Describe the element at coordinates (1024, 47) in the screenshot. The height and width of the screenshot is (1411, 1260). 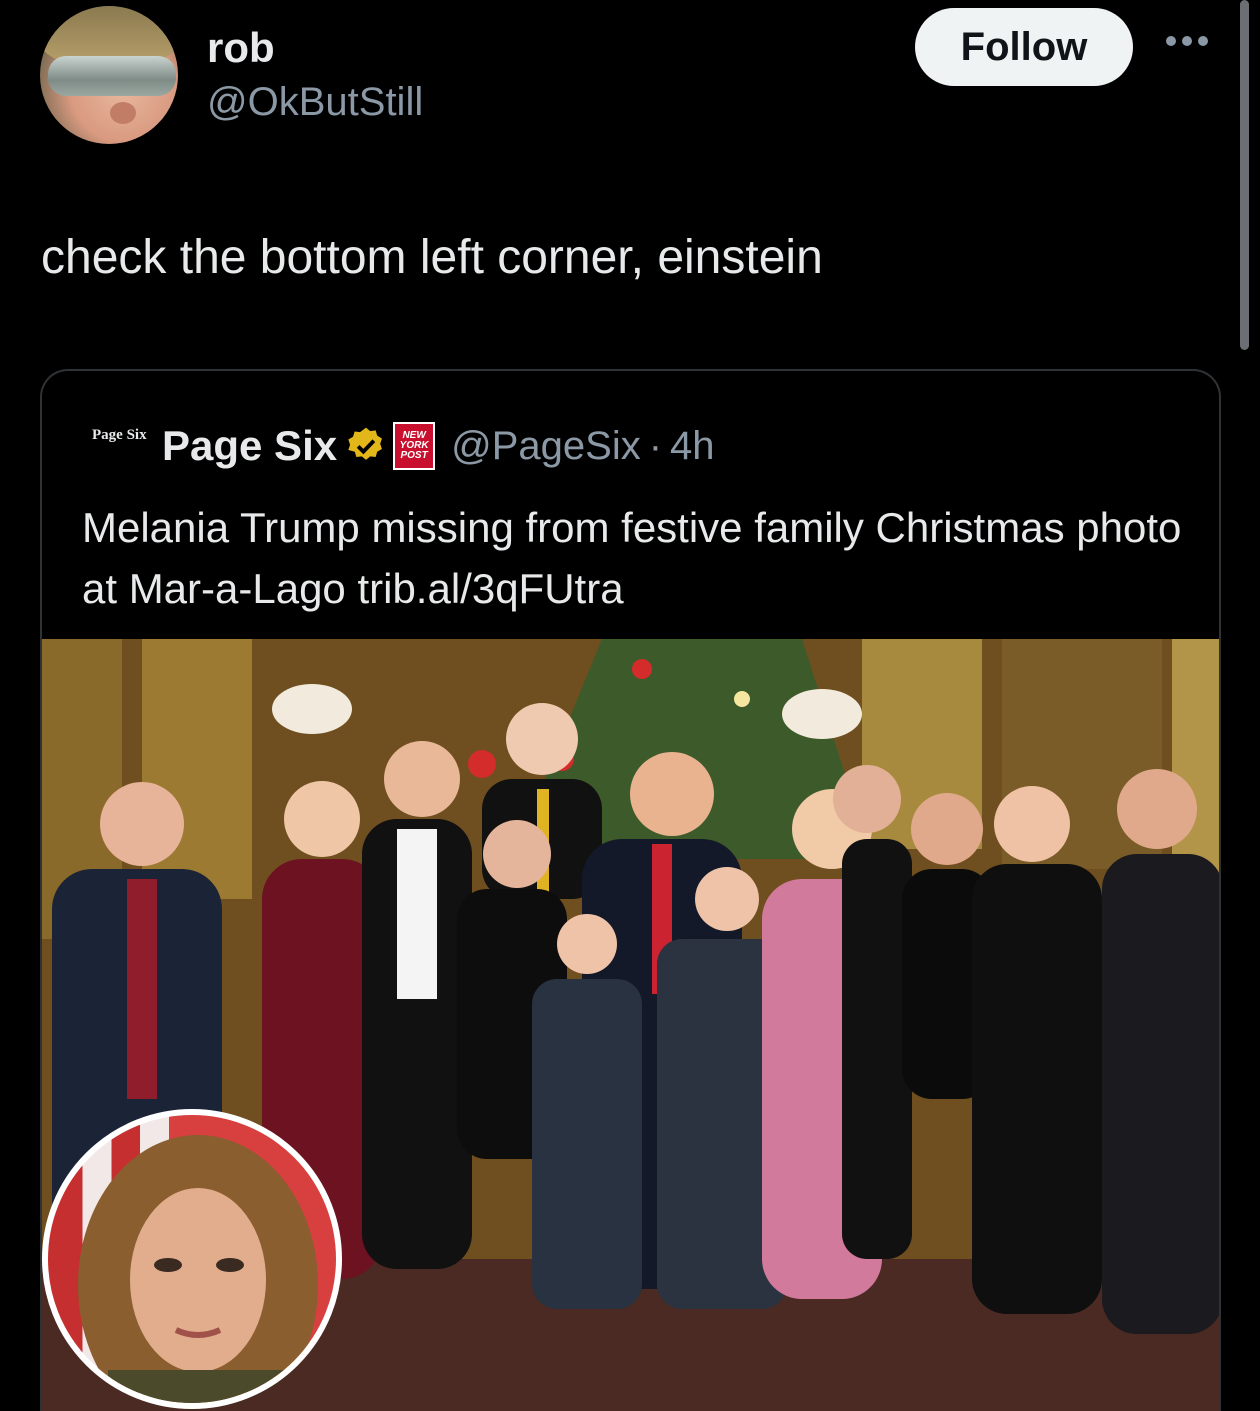
I see `follow-button: Follow` at that location.